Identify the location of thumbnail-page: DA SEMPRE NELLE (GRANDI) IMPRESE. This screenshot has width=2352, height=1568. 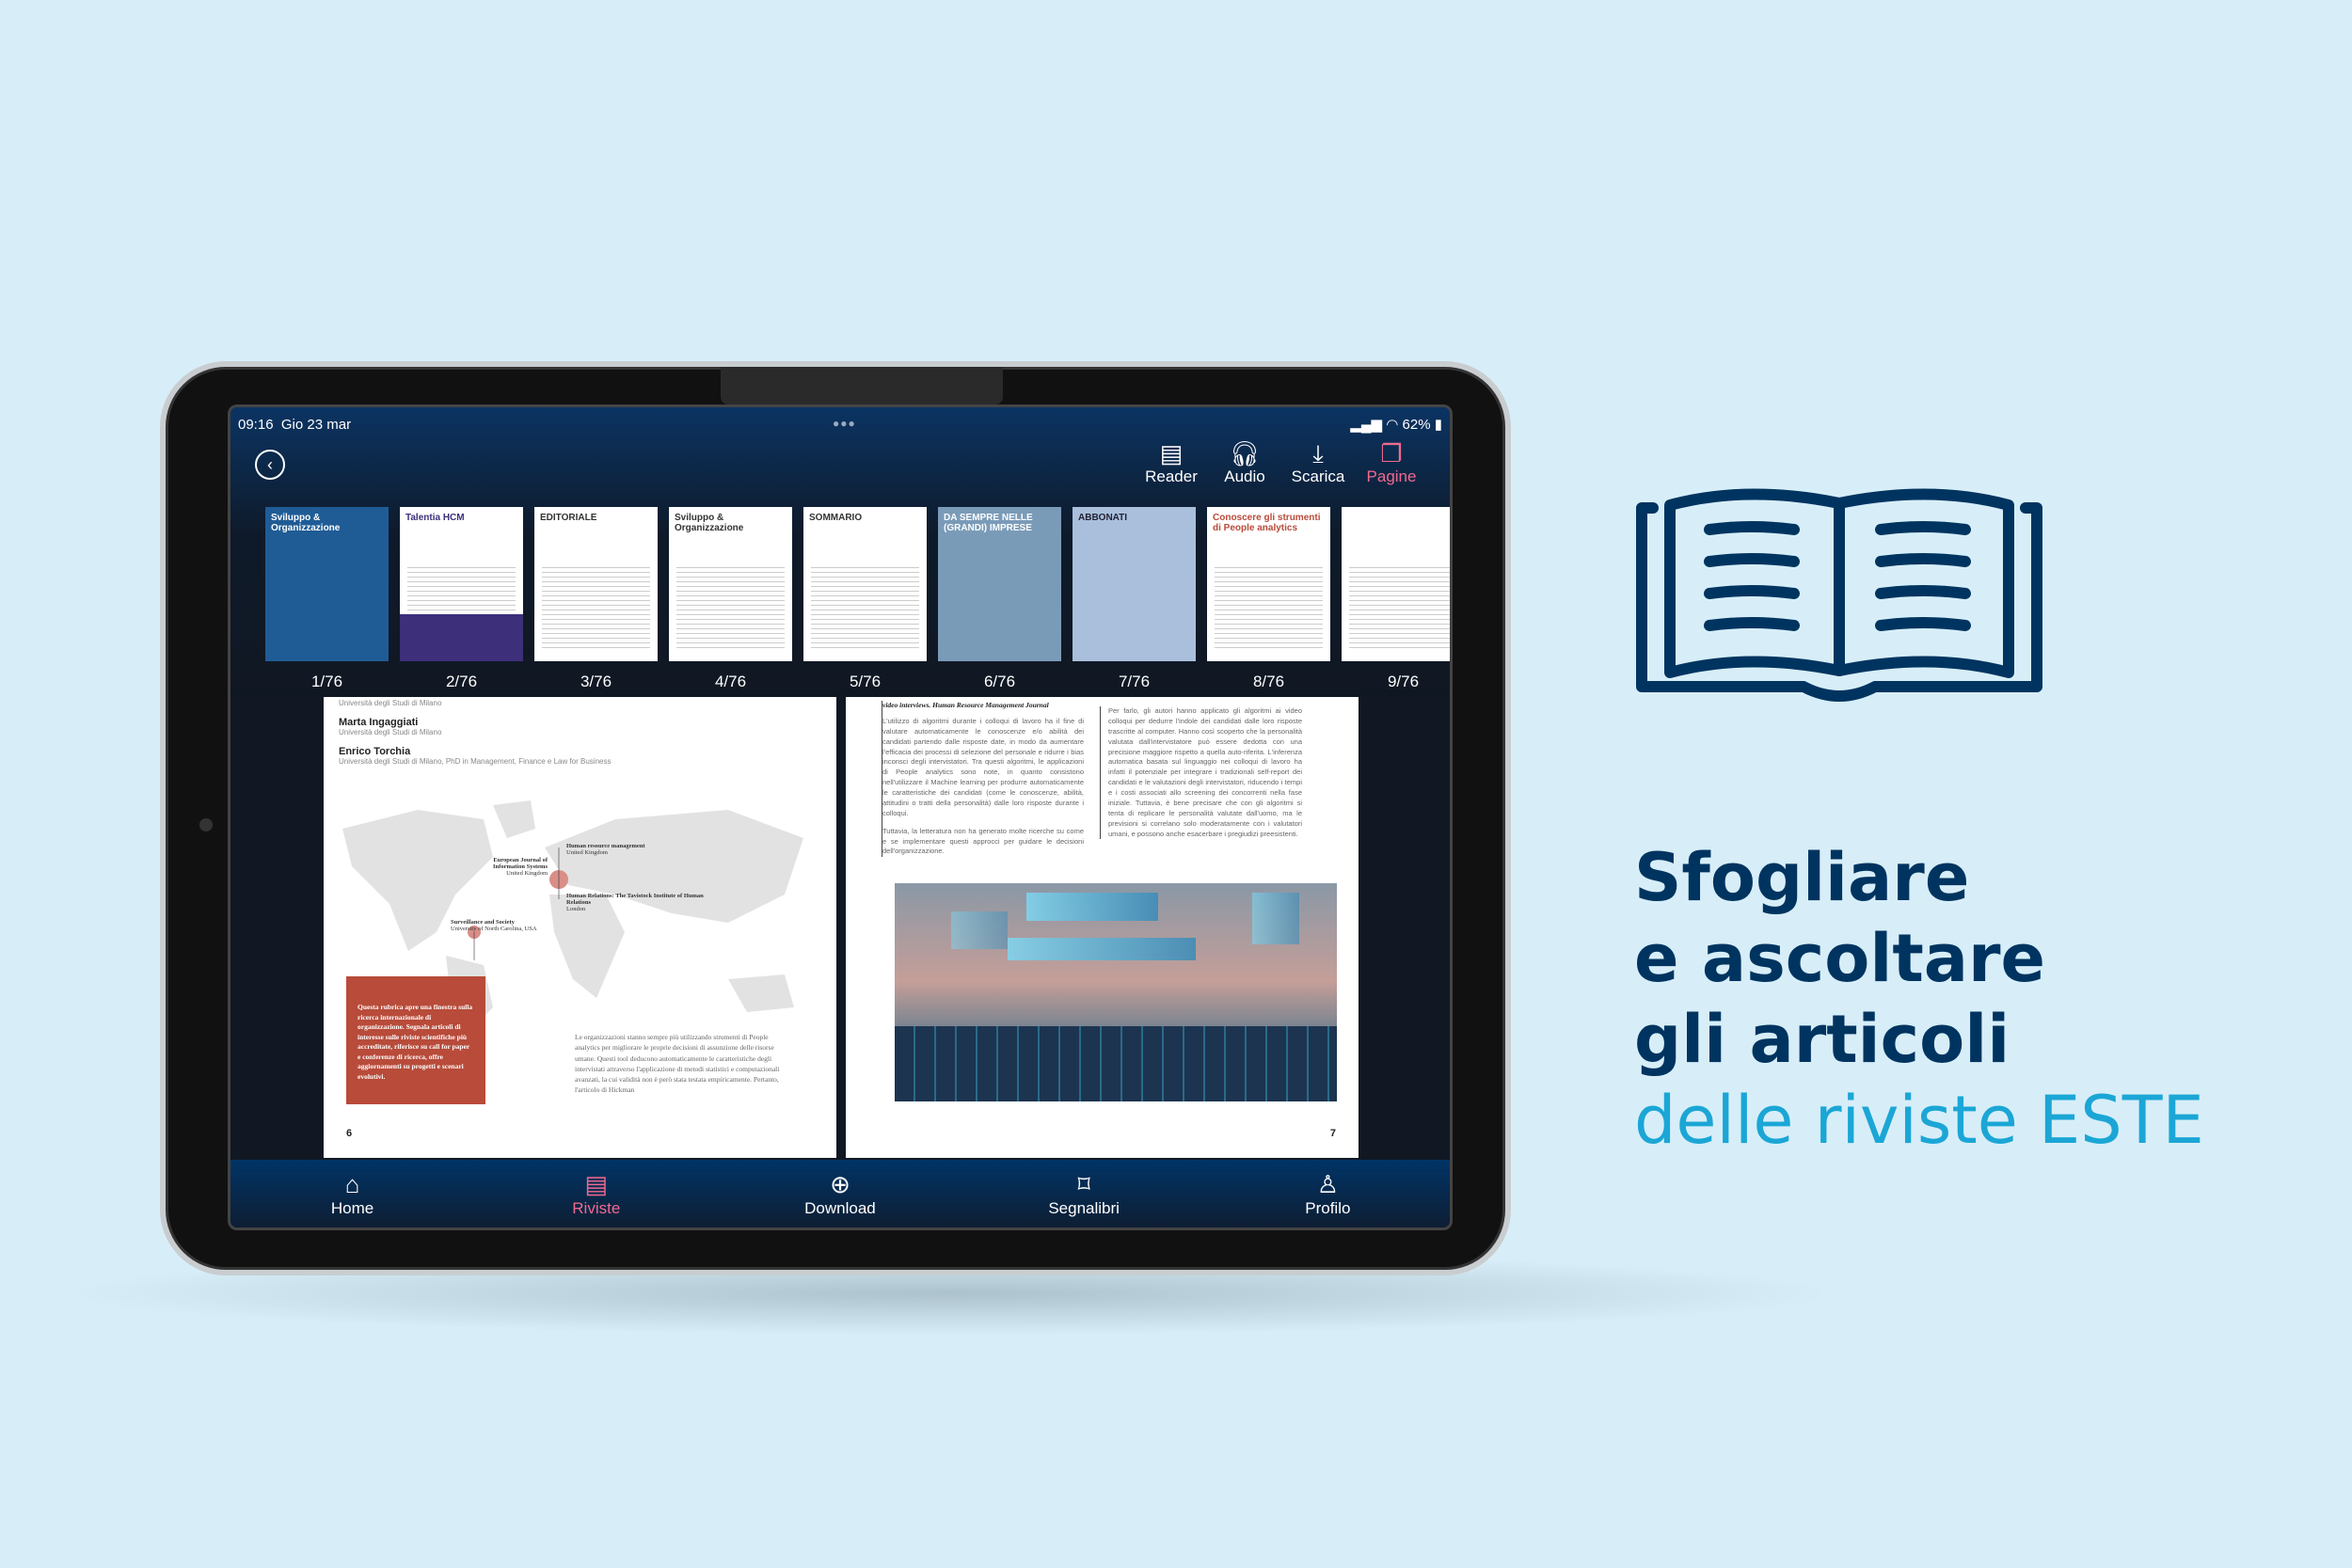
(999, 584).